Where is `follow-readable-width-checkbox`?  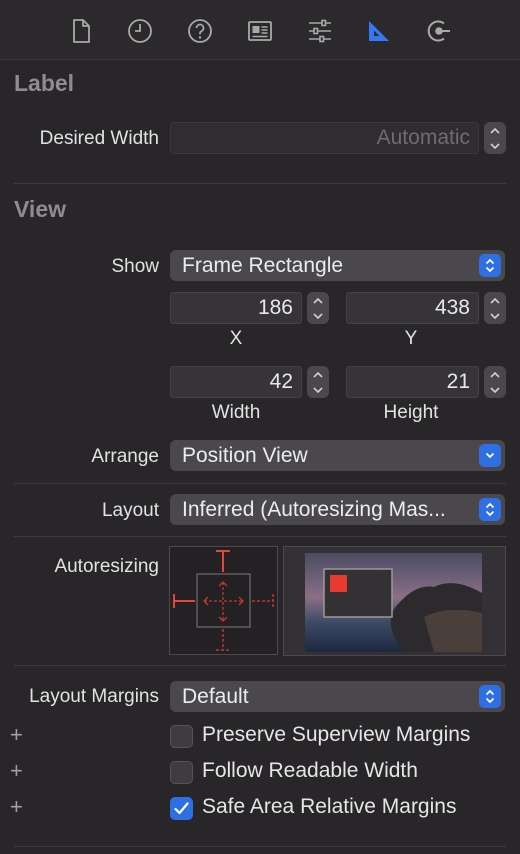
follow-readable-width-checkbox is located at coordinates (181, 772).